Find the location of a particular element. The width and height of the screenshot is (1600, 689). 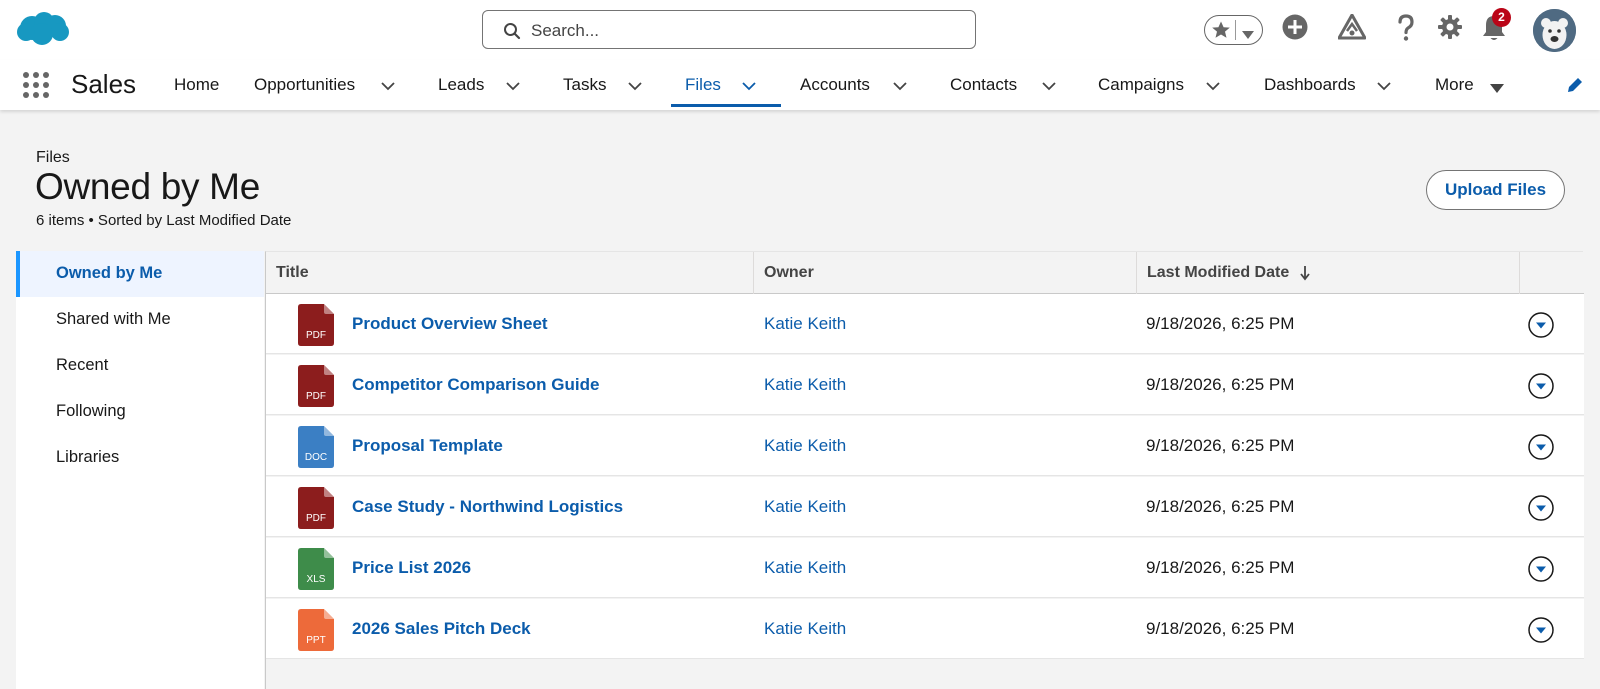

breadcrumb: Files is located at coordinates (53, 158).